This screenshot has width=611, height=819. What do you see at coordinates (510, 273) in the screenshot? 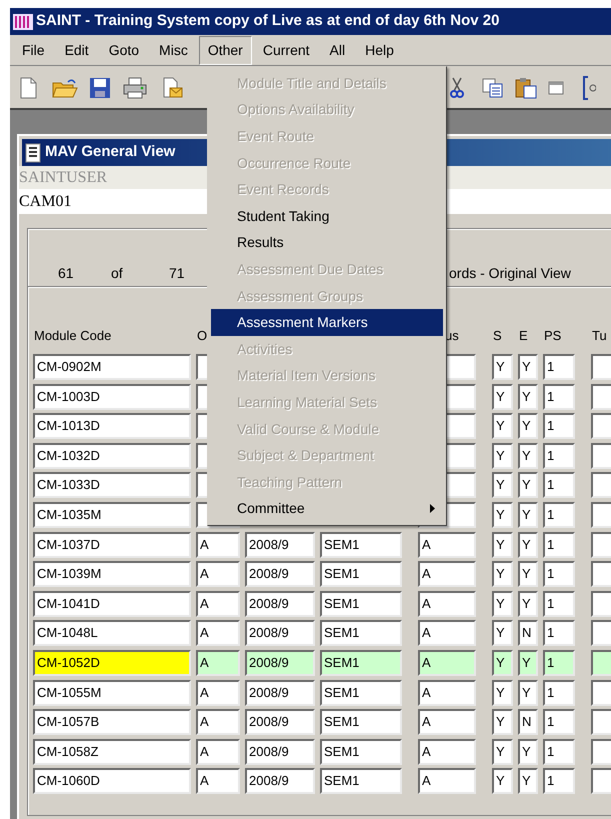
I see `view-label: ords - Original View` at bounding box center [510, 273].